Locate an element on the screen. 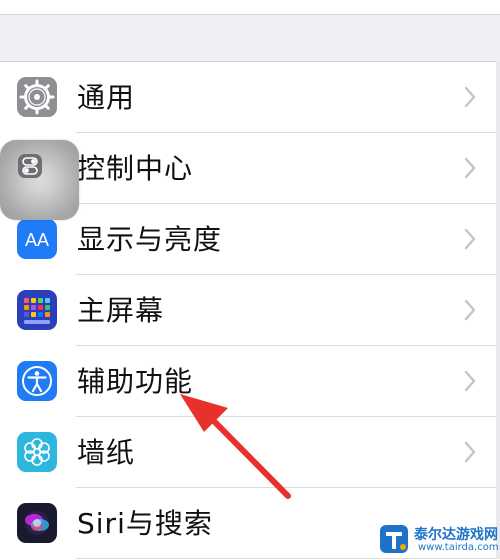 The image size is (500, 560). settings-row-label: 主屏幕 is located at coordinates (121, 310).